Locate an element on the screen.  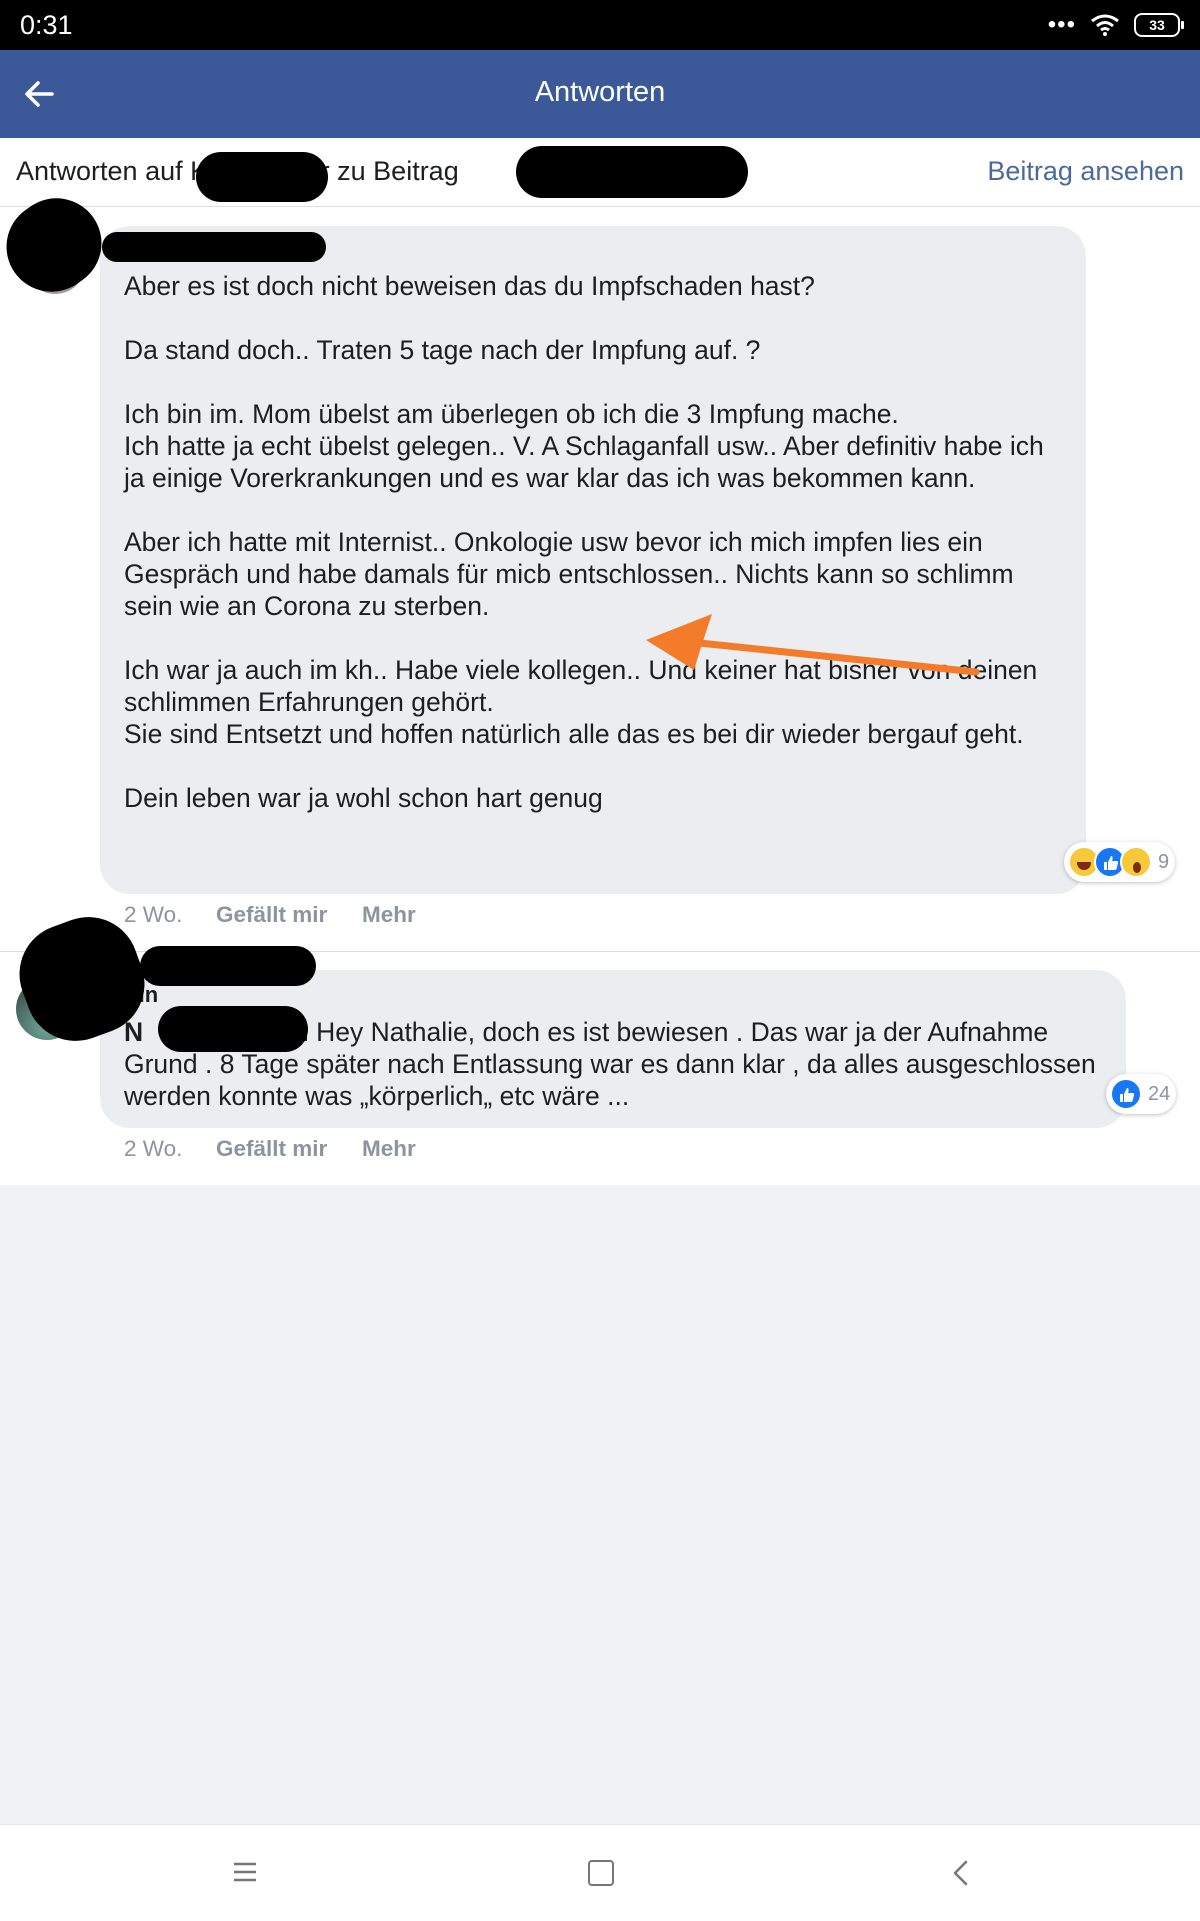
menu-icon is located at coordinates (245, 1872).